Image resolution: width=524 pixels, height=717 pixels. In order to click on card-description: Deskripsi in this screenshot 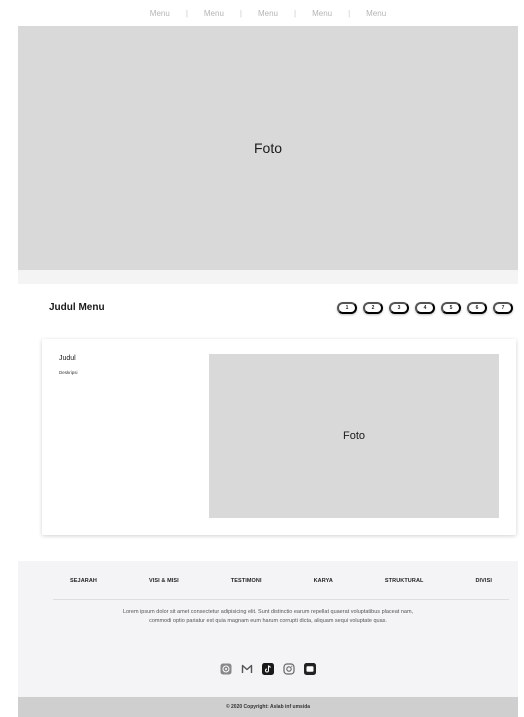, I will do `click(68, 372)`.